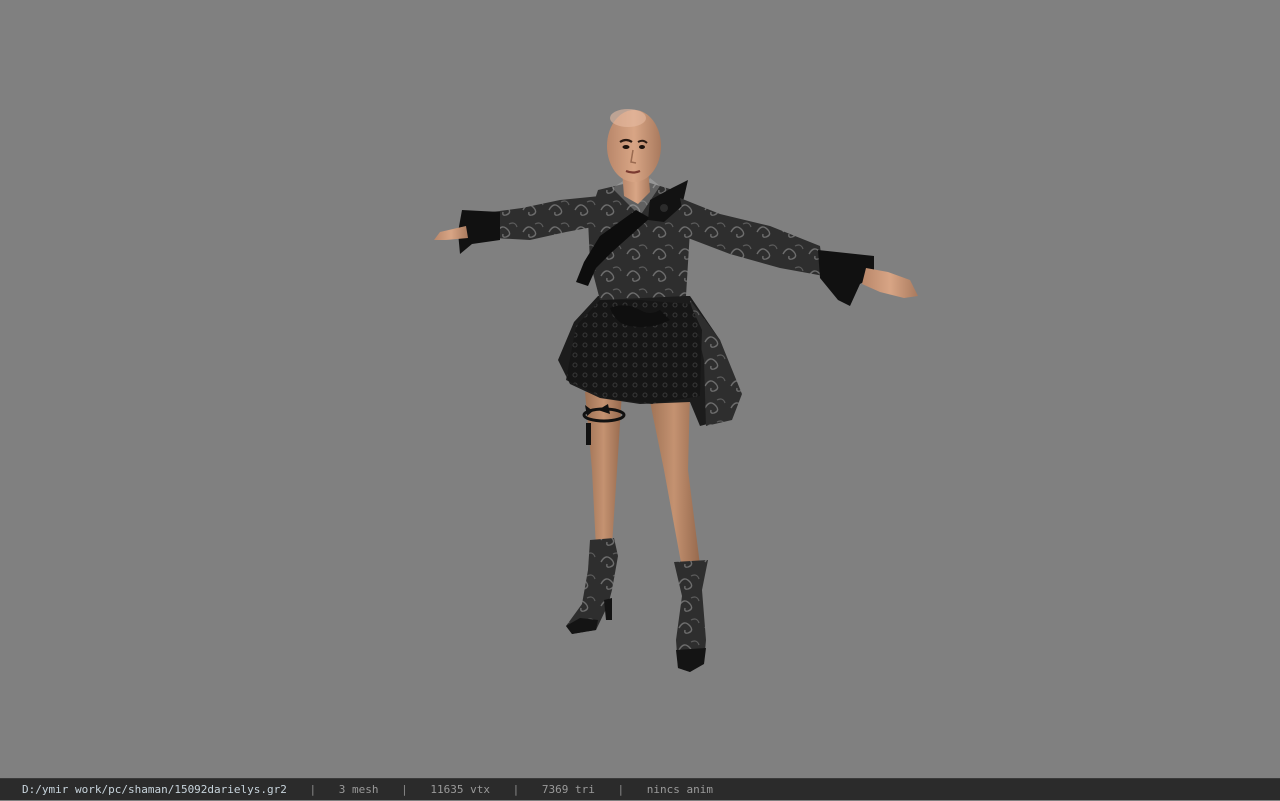 The image size is (1280, 801). I want to click on head, so click(634, 145).